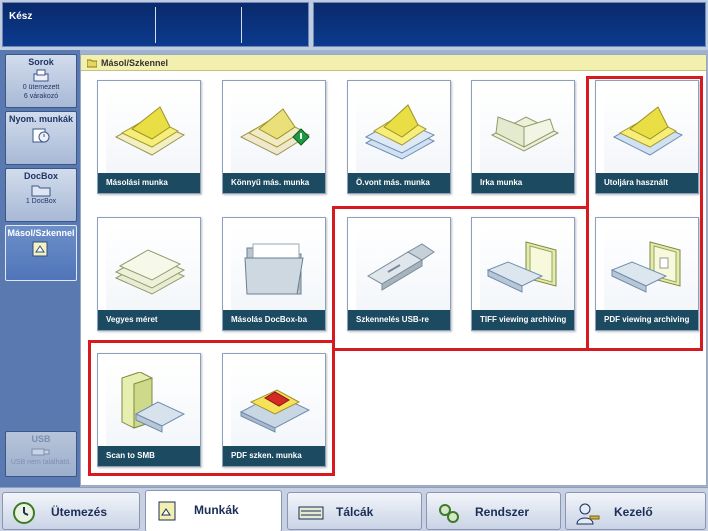  I want to click on usb-icon, so click(40, 452).